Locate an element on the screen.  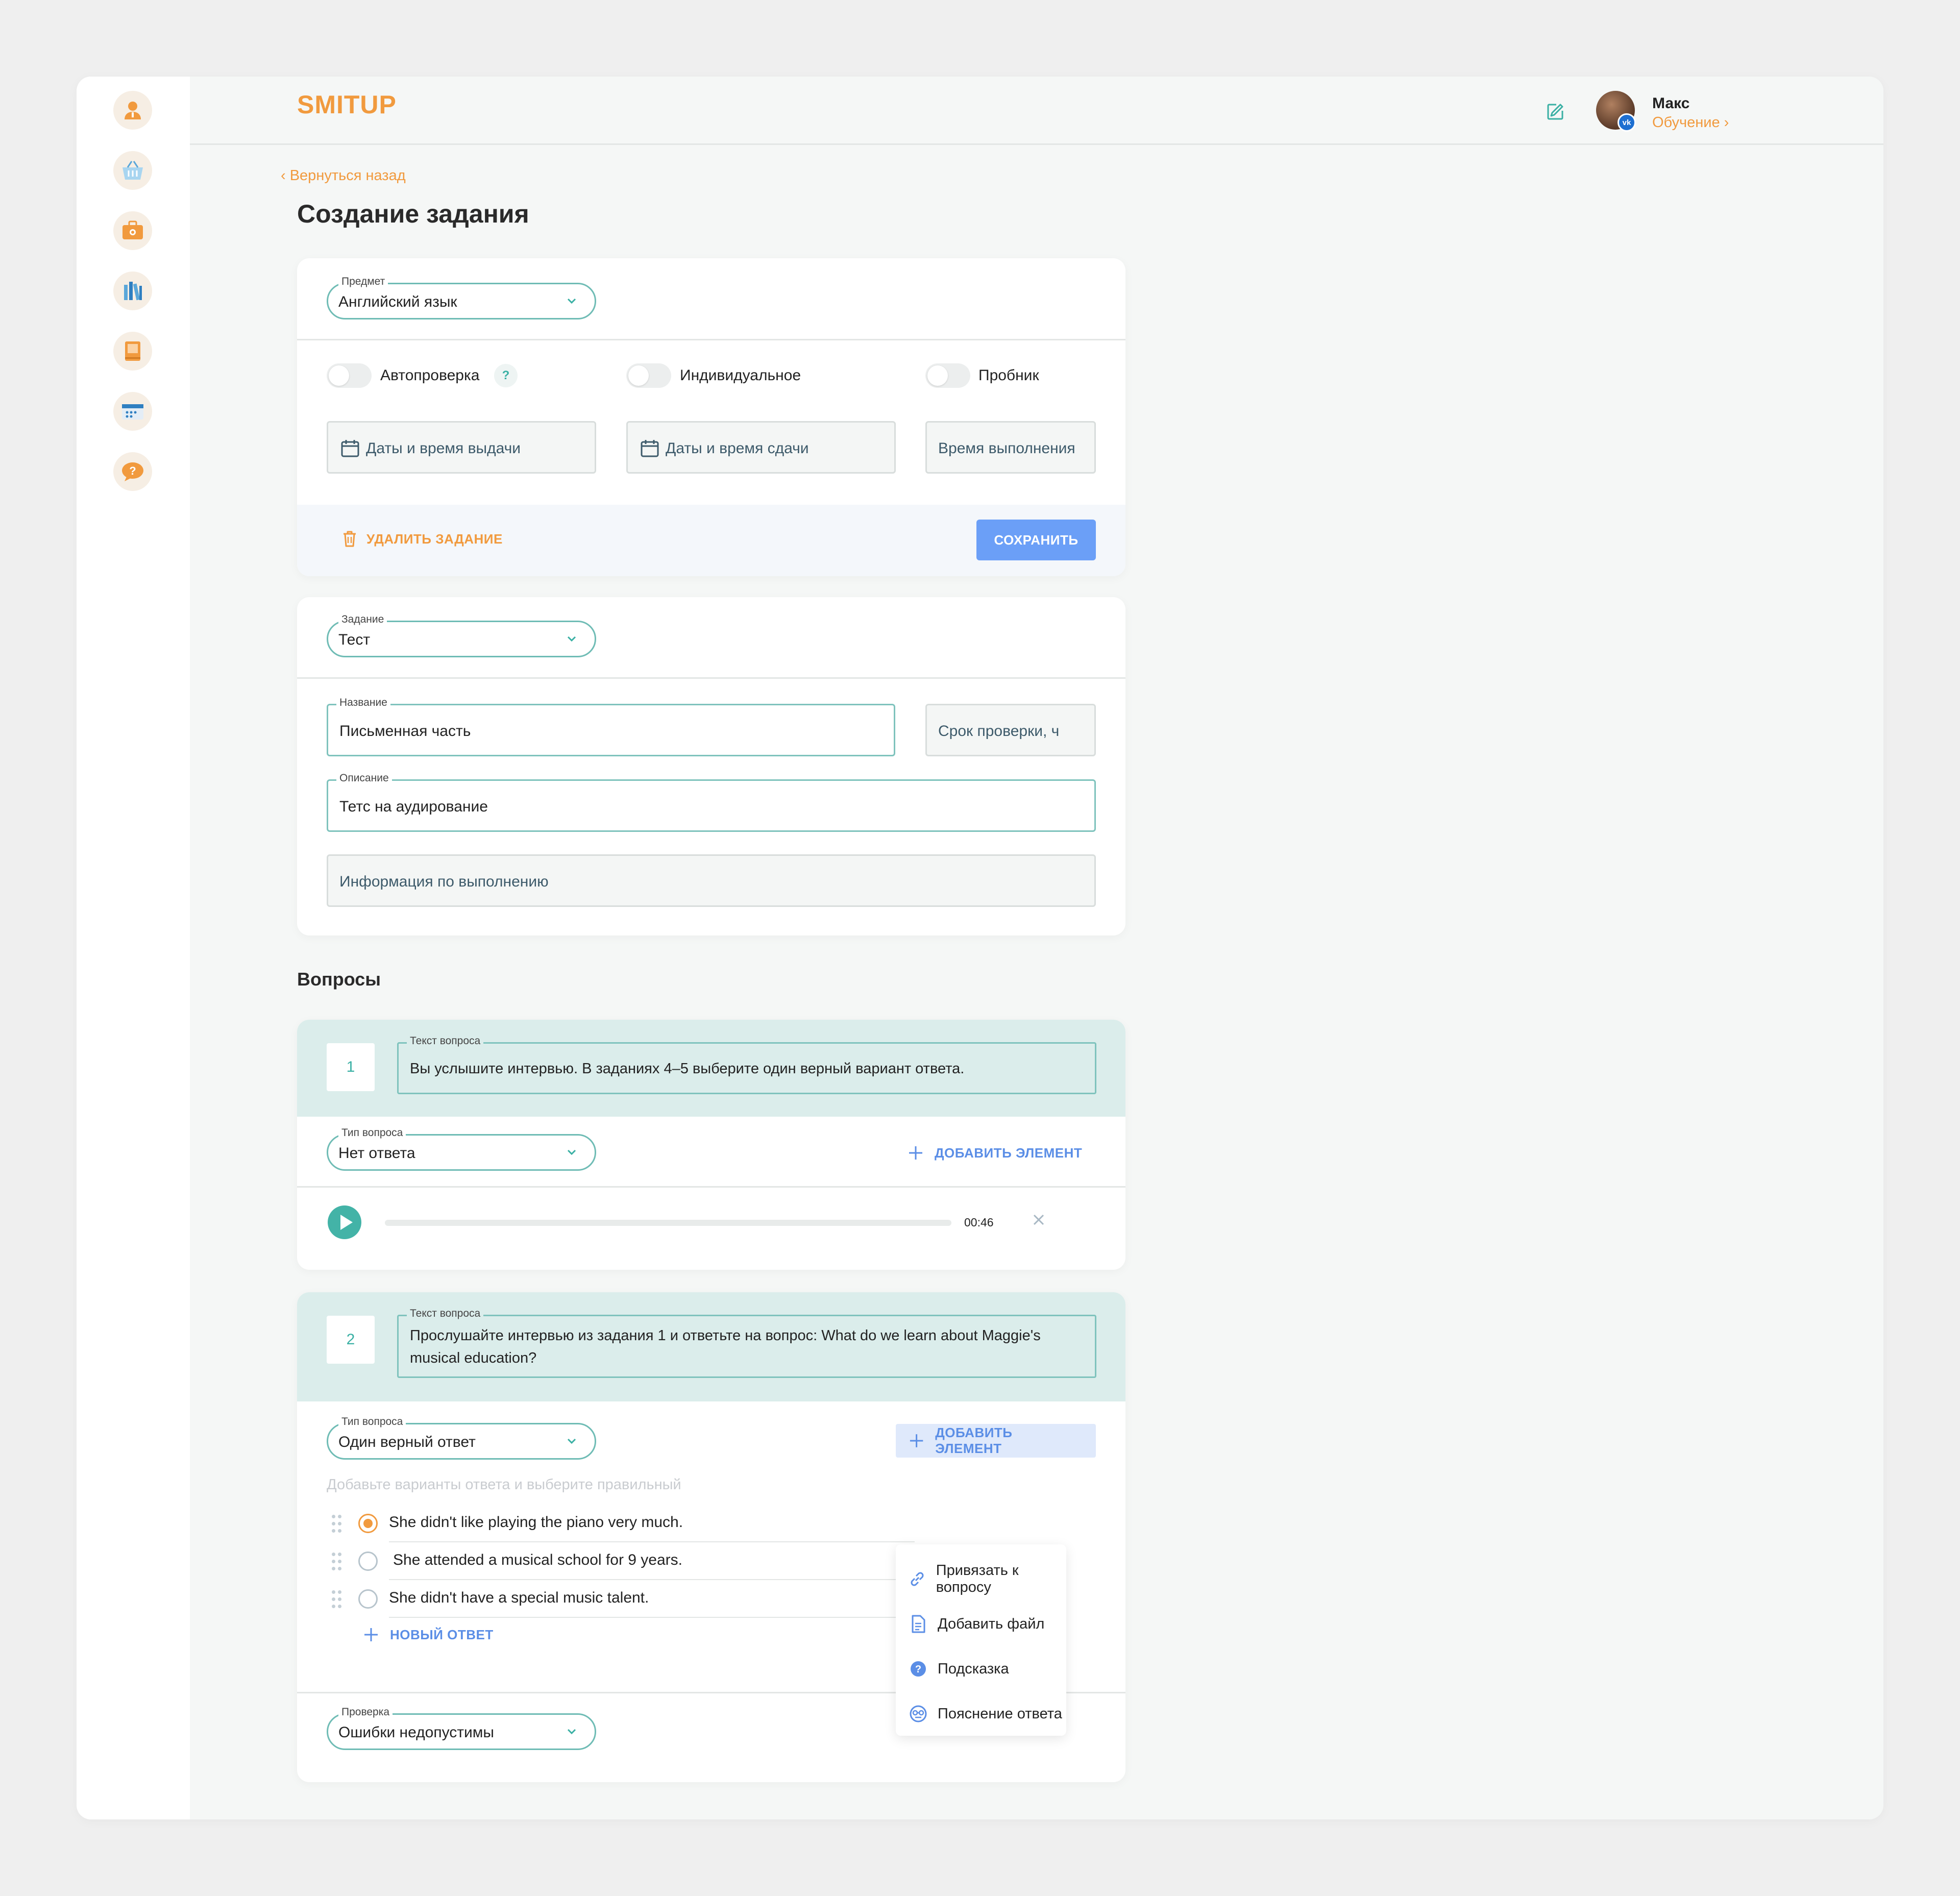
new-answer-label: НОВЫЙ ОТВЕТ is located at coordinates (442, 1634).